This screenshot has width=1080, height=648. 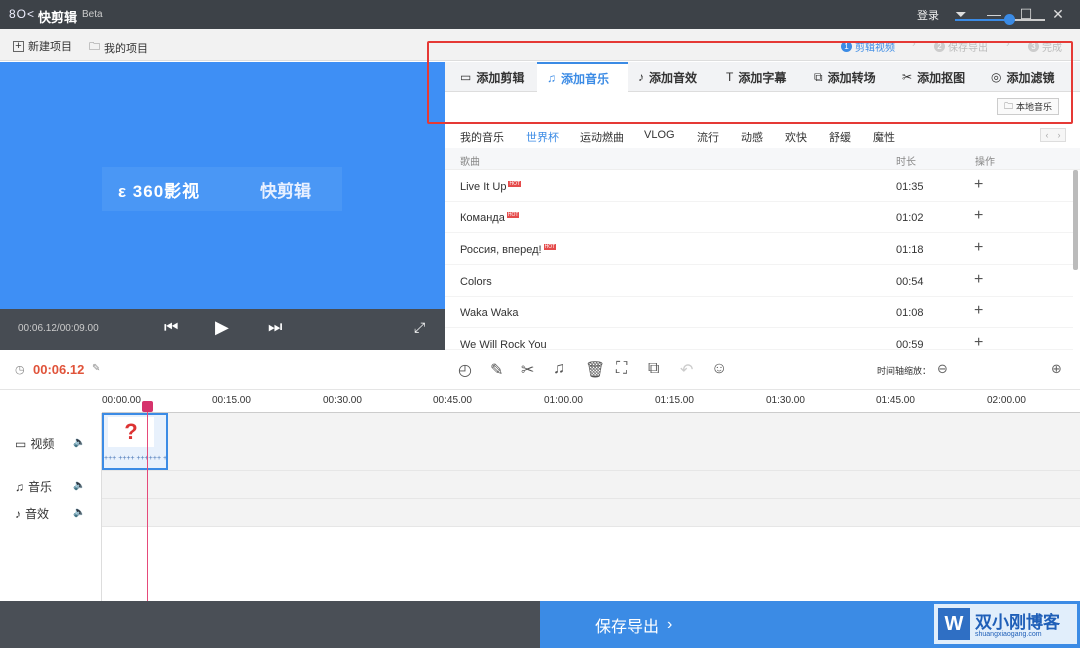 What do you see at coordinates (621, 369) in the screenshot?
I see `crop-icon: ⛶` at bounding box center [621, 369].